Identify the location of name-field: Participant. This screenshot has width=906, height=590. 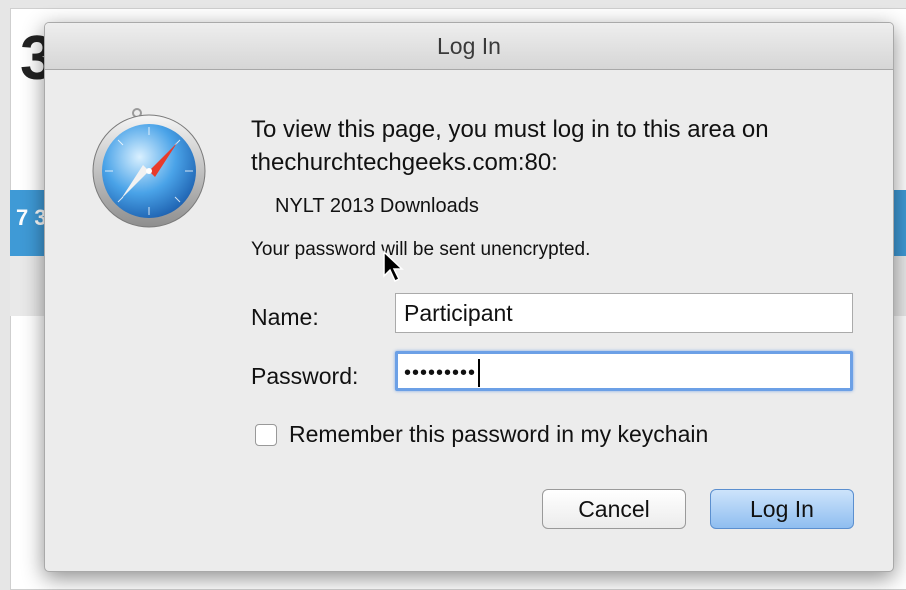
(624, 313).